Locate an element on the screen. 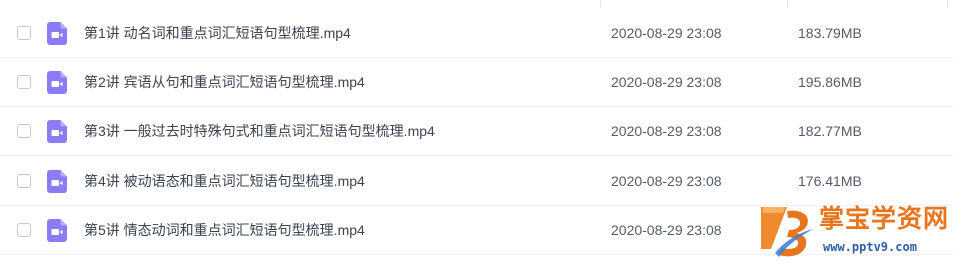  file-name: 第2讲 宾语从句和重点词汇短语句型梳理.mp4 is located at coordinates (224, 82).